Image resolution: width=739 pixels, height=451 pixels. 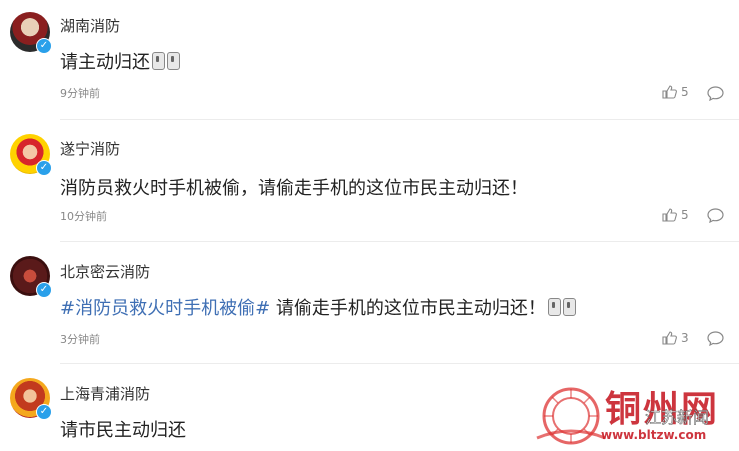 I want to click on like-count: 3, so click(x=685, y=338).